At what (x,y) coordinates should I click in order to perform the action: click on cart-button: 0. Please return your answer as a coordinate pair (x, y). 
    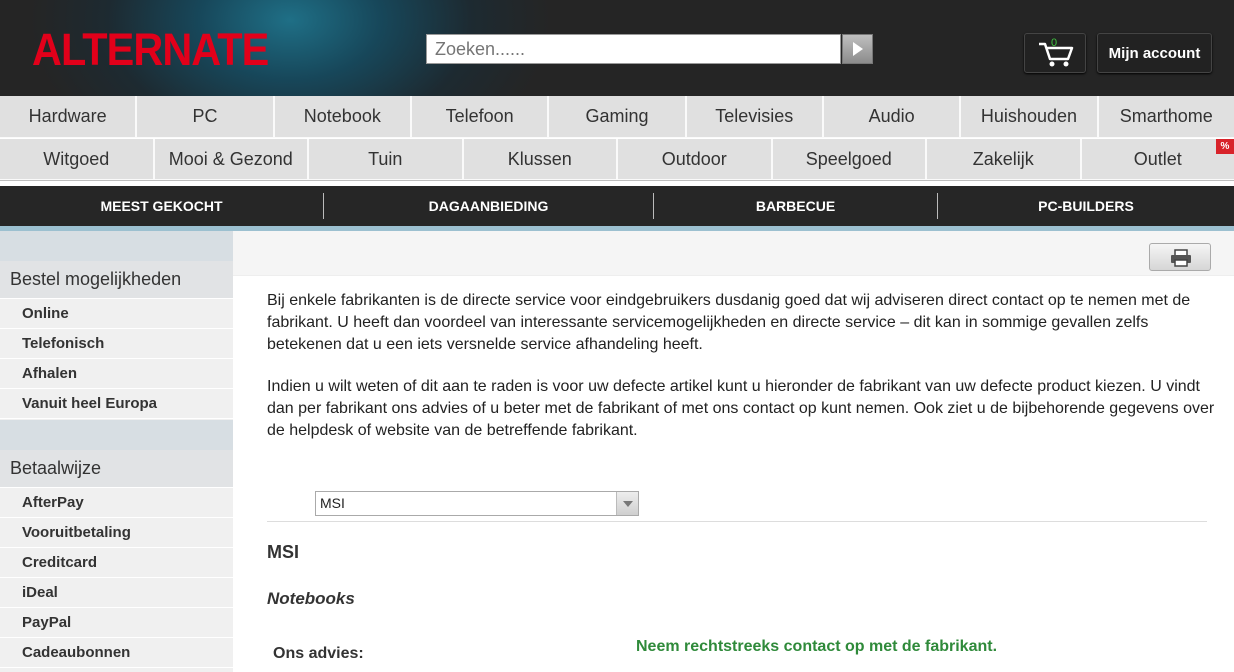
    Looking at the image, I should click on (1055, 53).